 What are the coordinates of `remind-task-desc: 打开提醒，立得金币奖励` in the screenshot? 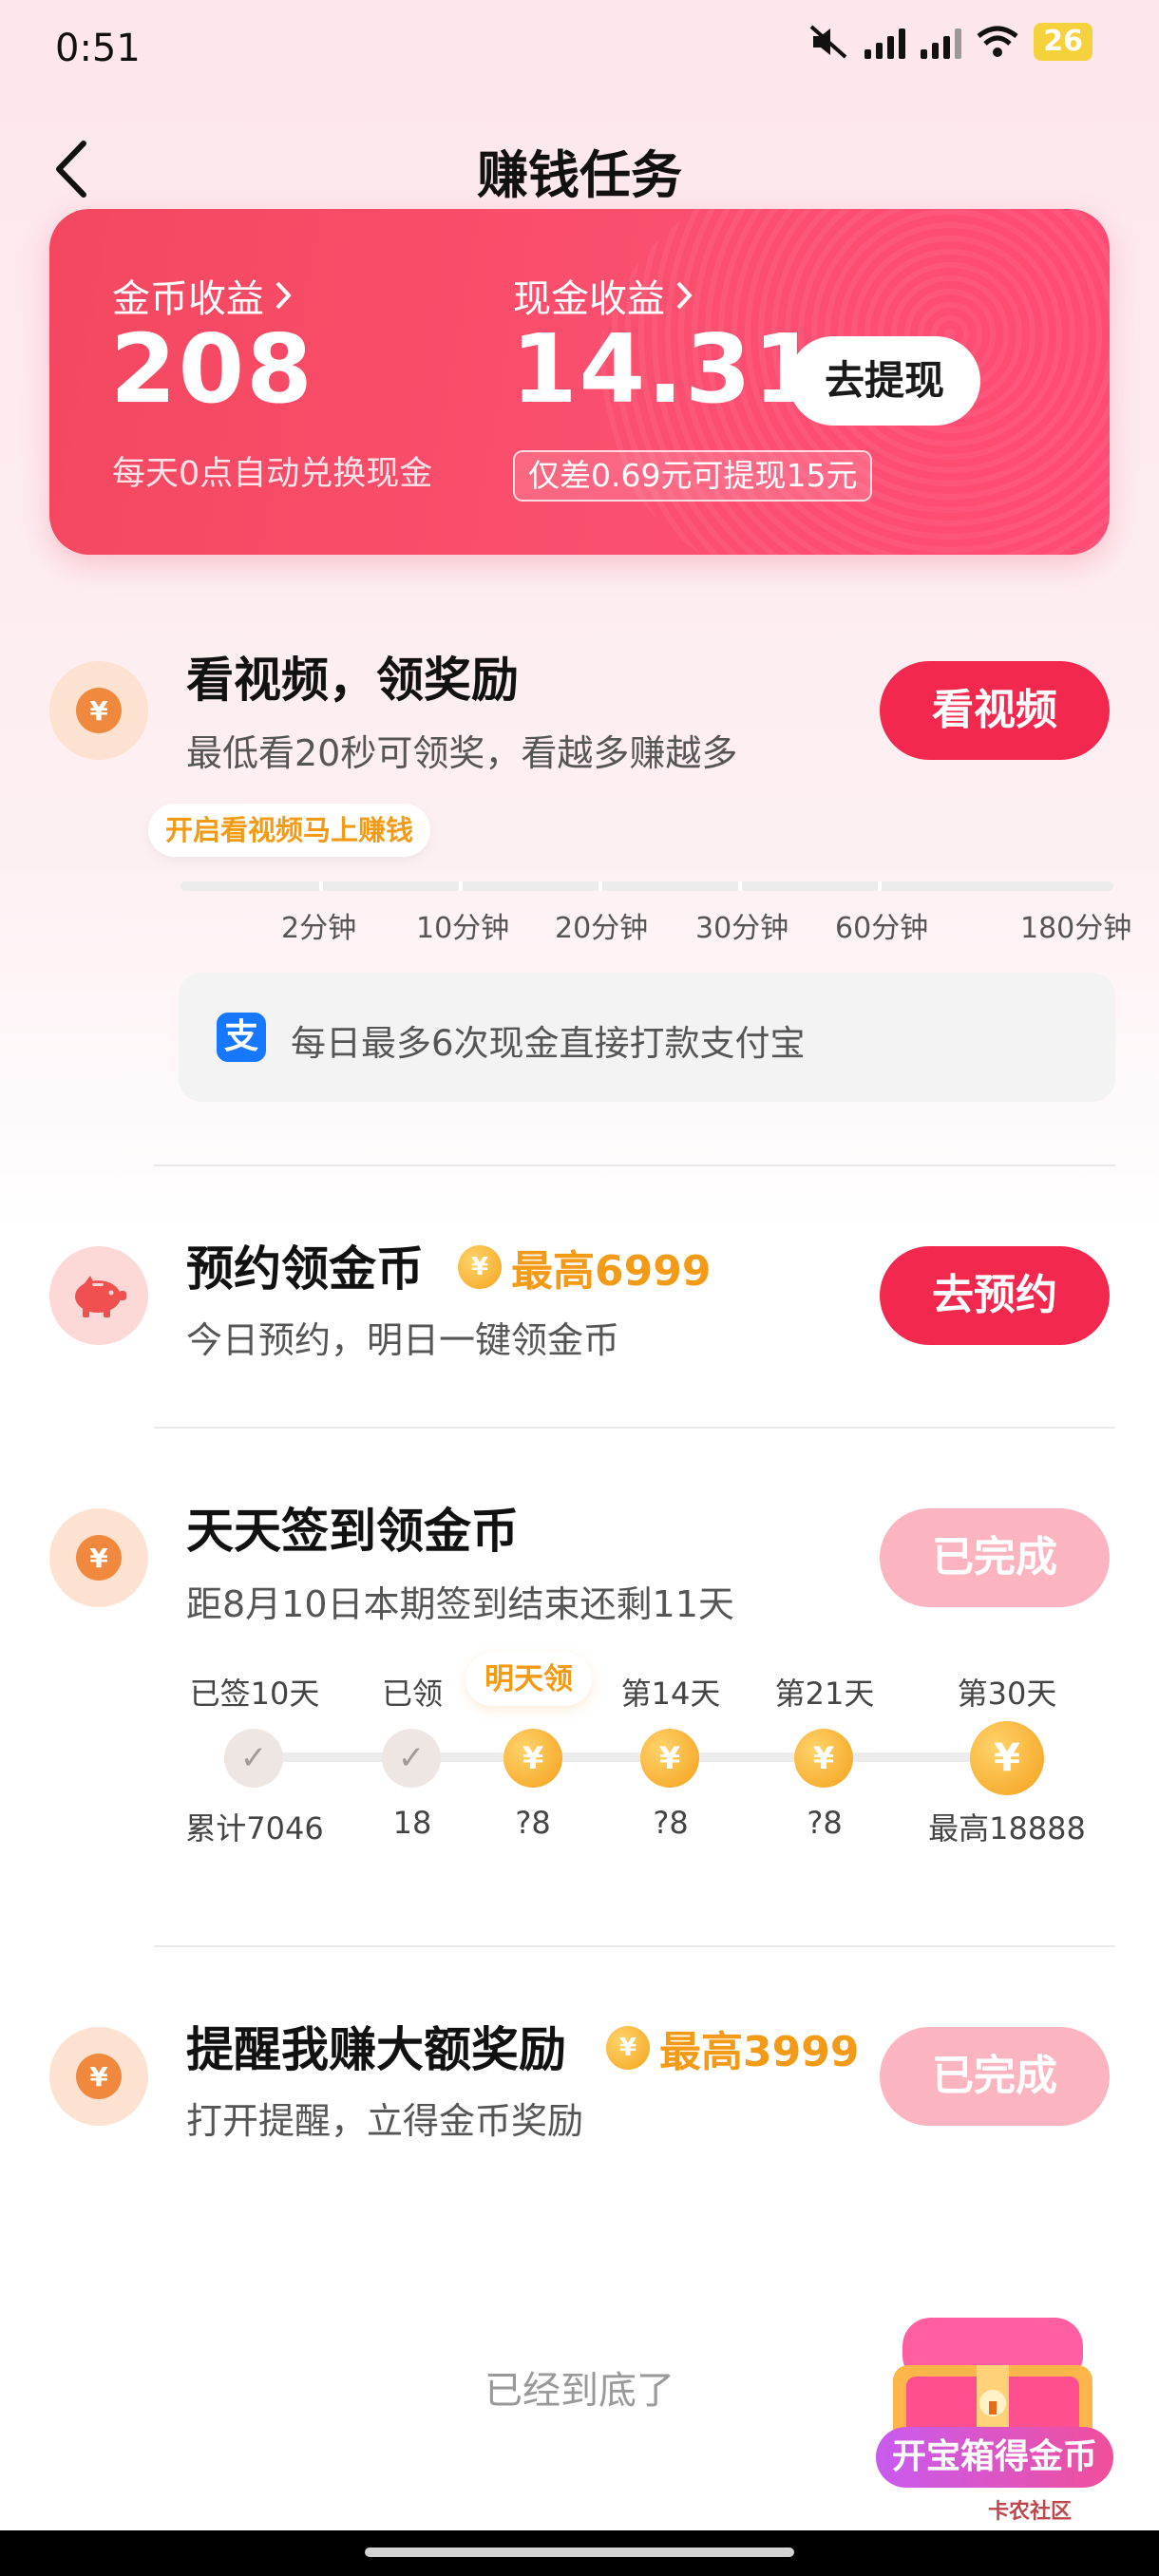 It's located at (385, 2121).